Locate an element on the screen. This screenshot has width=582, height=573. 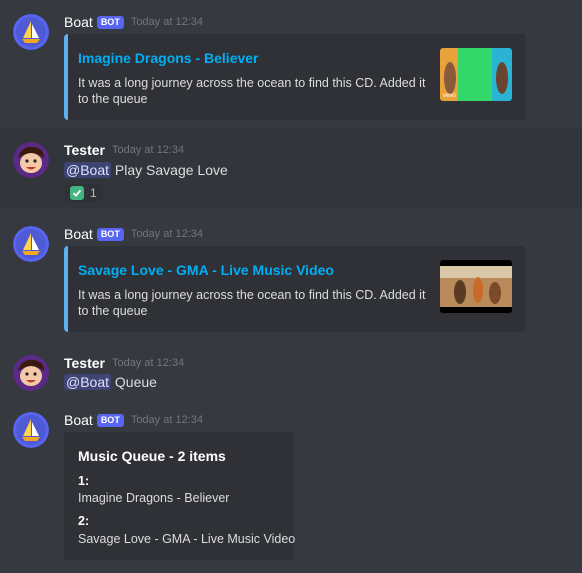
embed-title-link: Savage Love - GMA - Live Music Video is located at coordinates (206, 270).